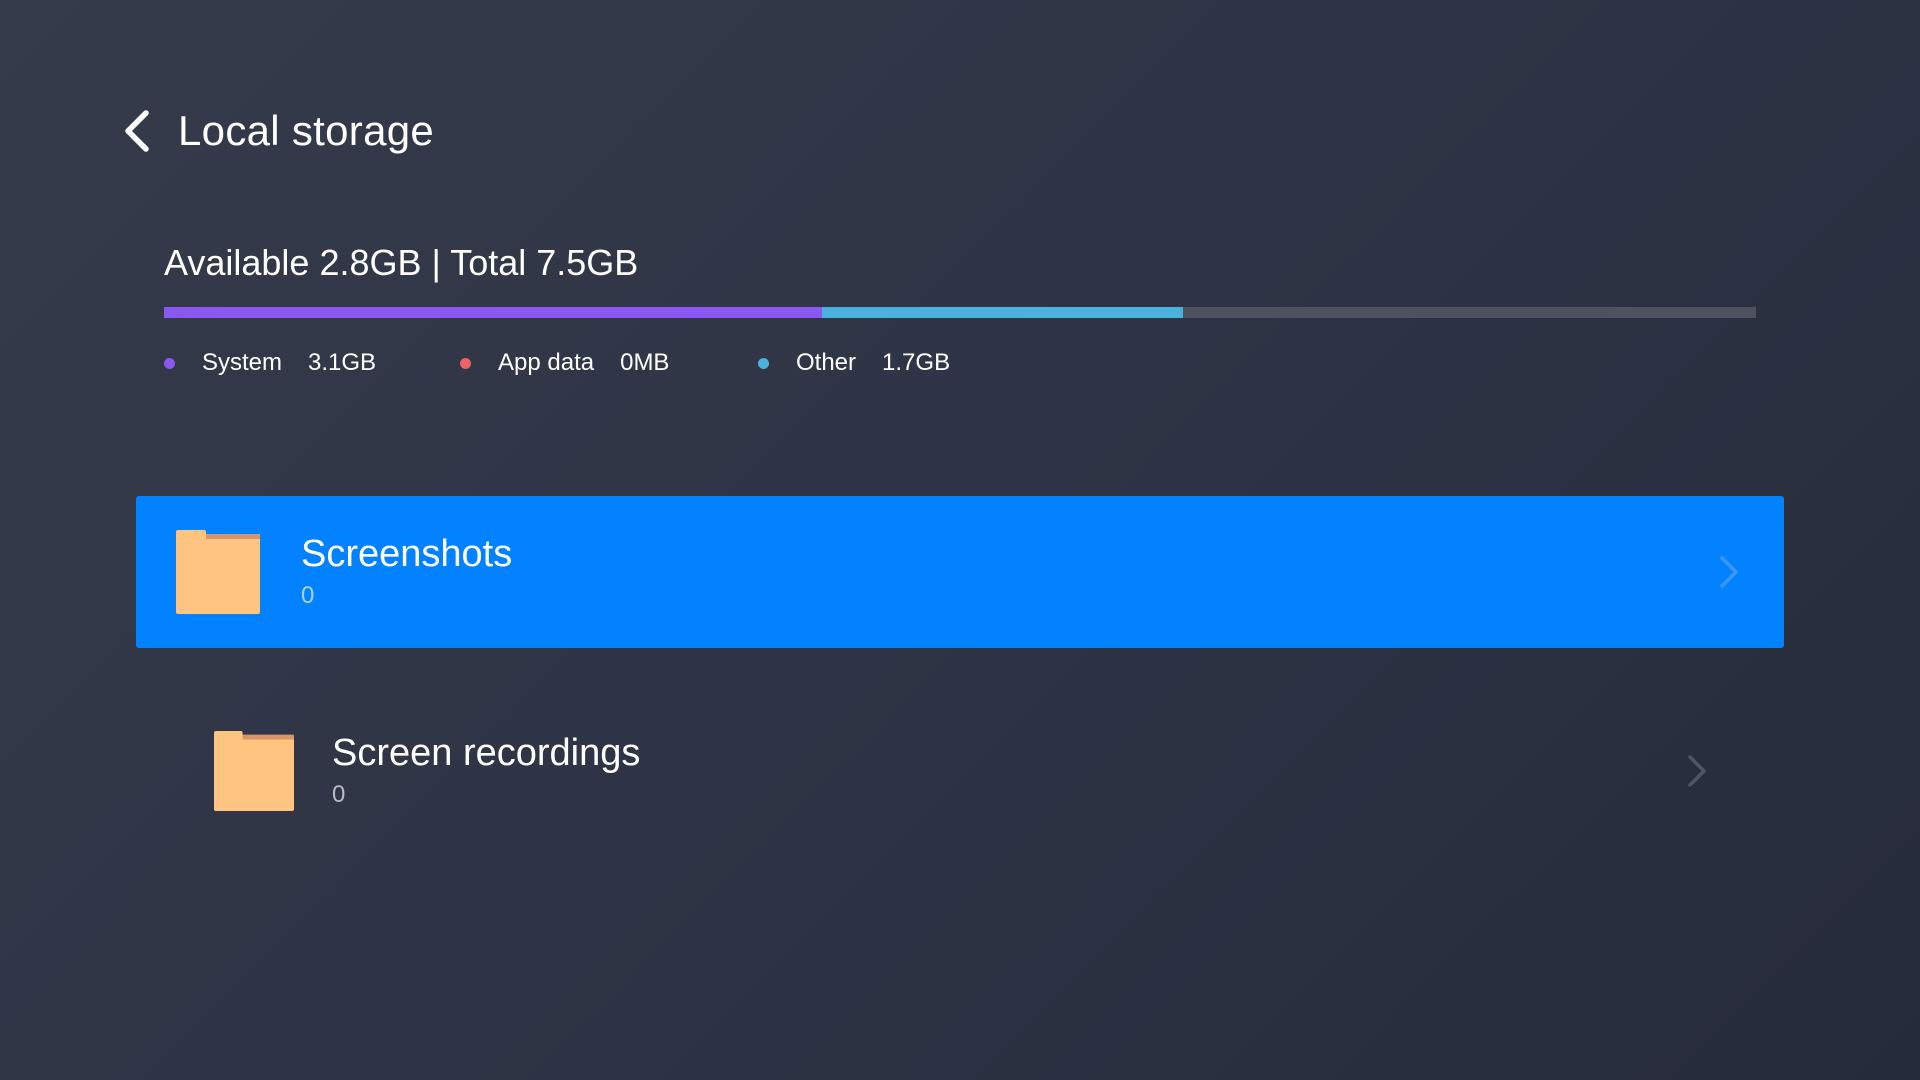 The height and width of the screenshot is (1080, 1920). I want to click on folder-row-text: Screen recordings 0, so click(486, 771).